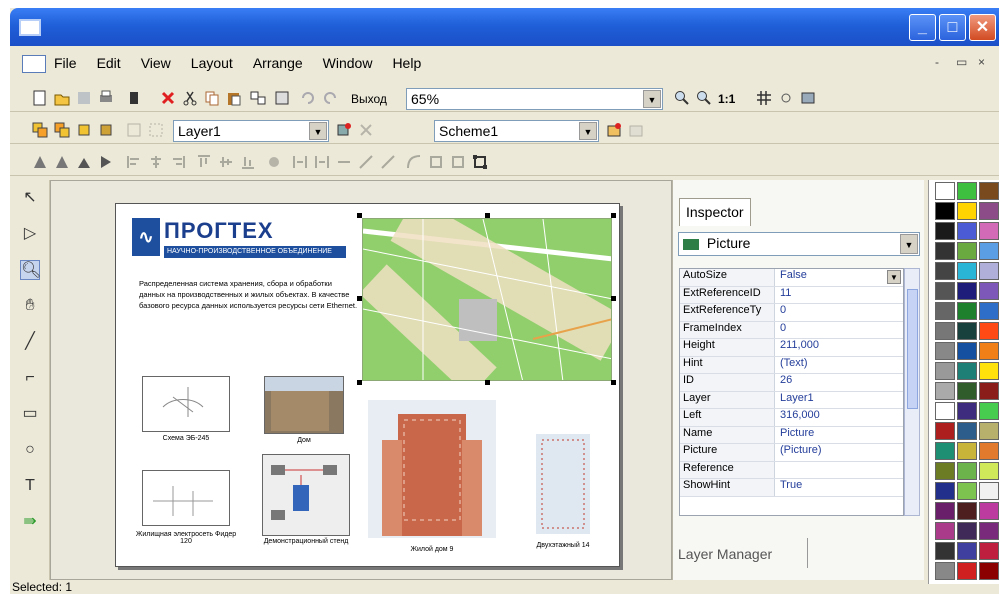 The height and width of the screenshot is (594, 999). What do you see at coordinates (839, 295) in the screenshot?
I see `property-value: 11` at bounding box center [839, 295].